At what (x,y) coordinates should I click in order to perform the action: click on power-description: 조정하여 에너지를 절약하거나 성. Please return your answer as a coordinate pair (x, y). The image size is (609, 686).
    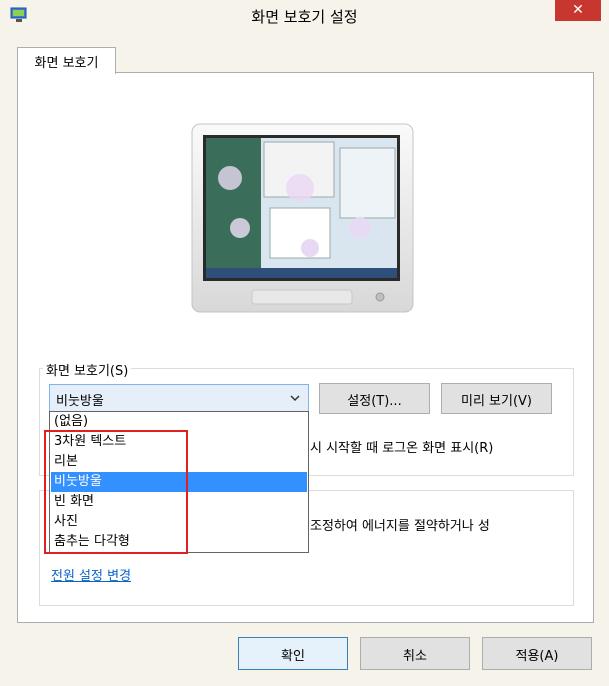
    Looking at the image, I should click on (400, 526).